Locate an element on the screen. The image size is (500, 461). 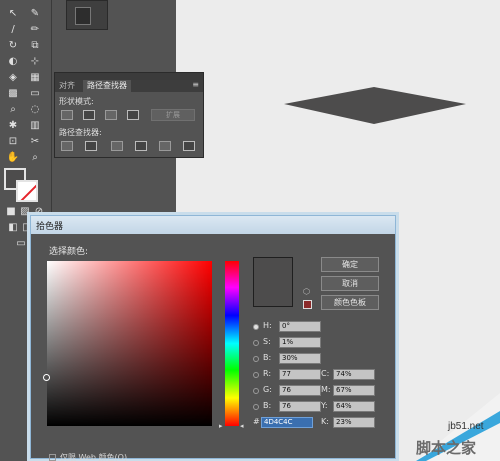
web-safe-cube-icon: ⬡ is located at coordinates (306, 291).